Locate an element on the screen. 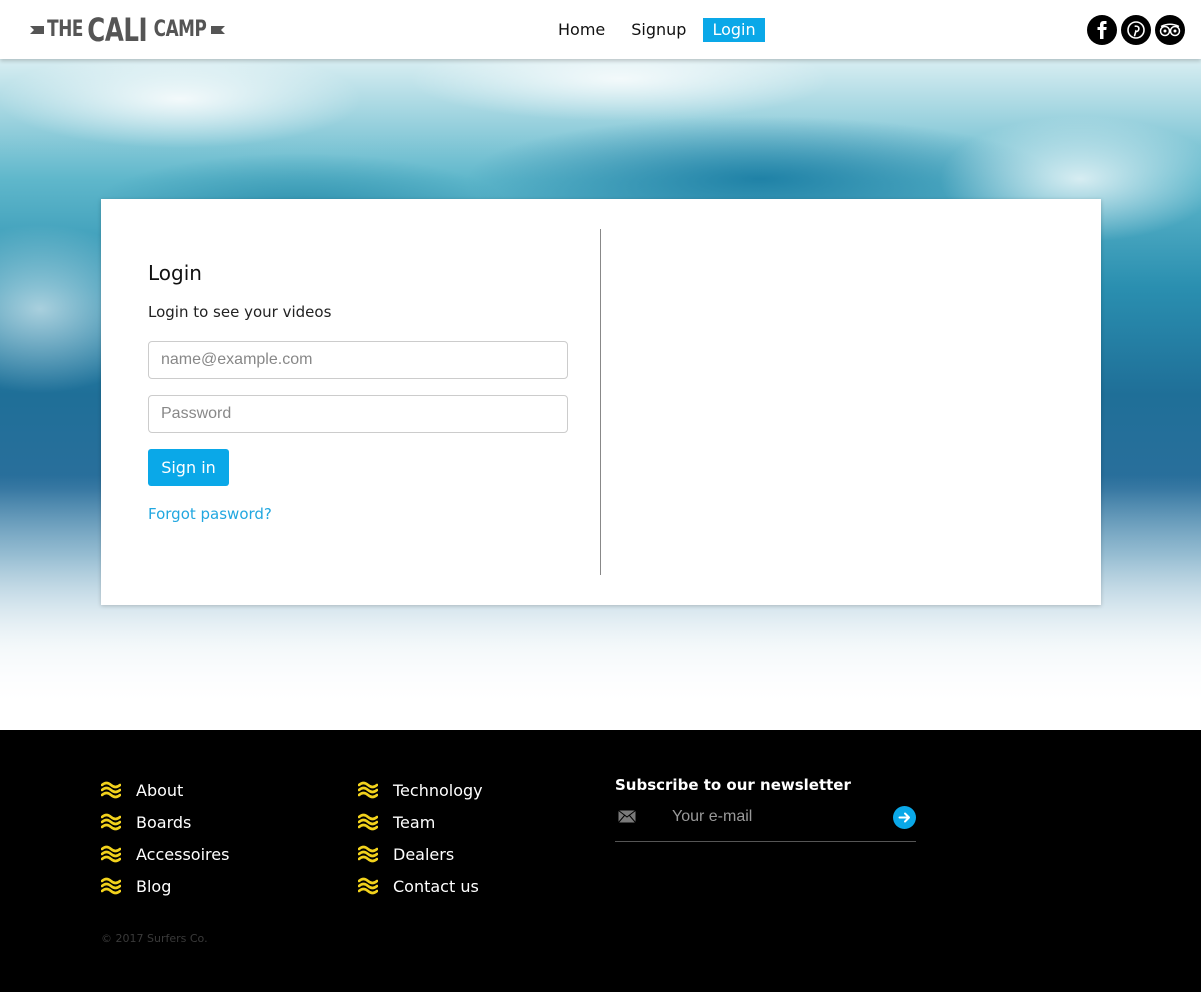  newsletter-submit-button is located at coordinates (904, 817).